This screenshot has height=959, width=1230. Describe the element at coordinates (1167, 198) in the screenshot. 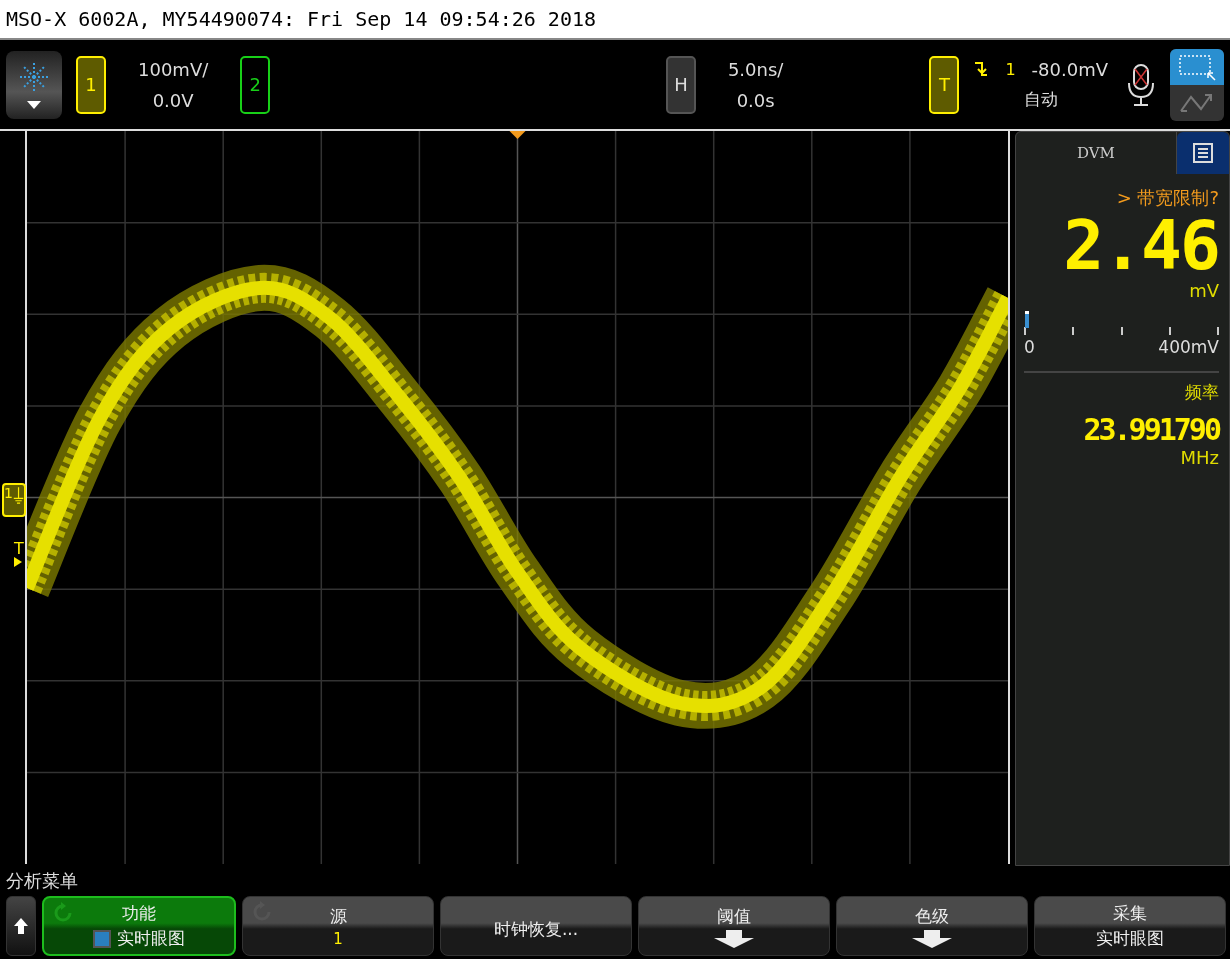

I see `bandwidth-warning: > 带宽限制?` at that location.